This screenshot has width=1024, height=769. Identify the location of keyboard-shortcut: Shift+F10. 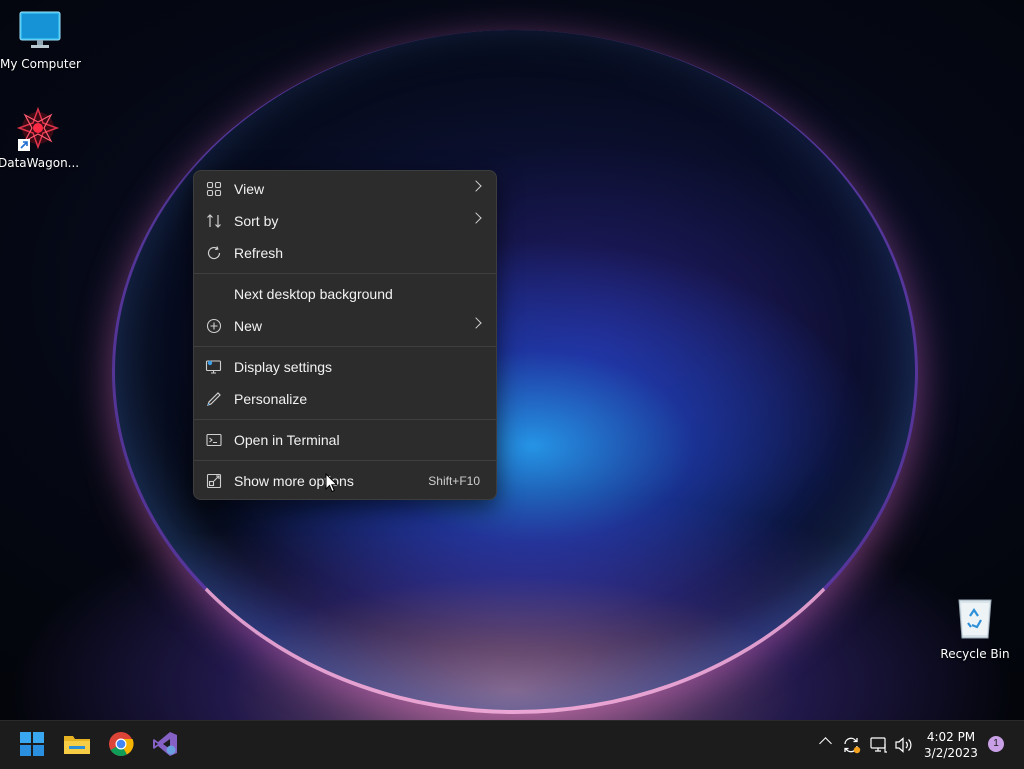
(454, 481).